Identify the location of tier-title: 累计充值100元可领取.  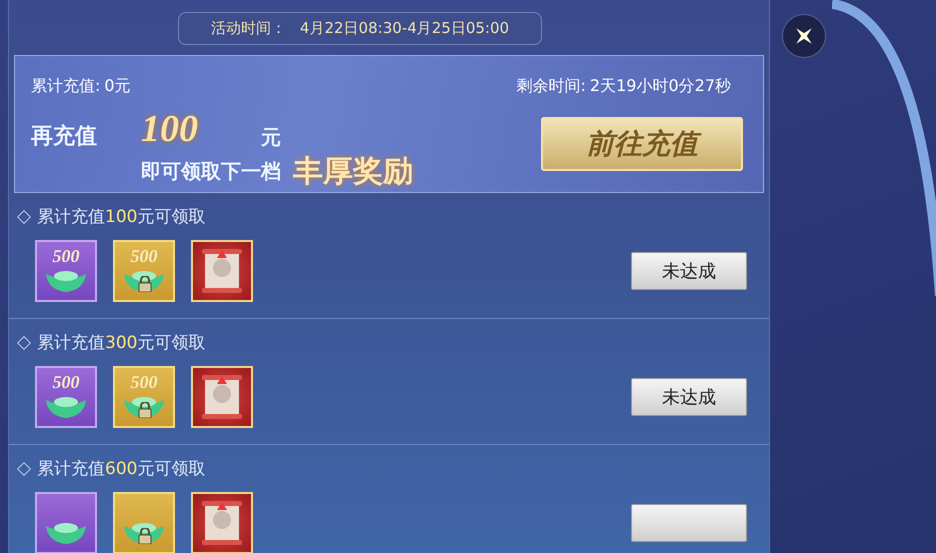
(121, 217).